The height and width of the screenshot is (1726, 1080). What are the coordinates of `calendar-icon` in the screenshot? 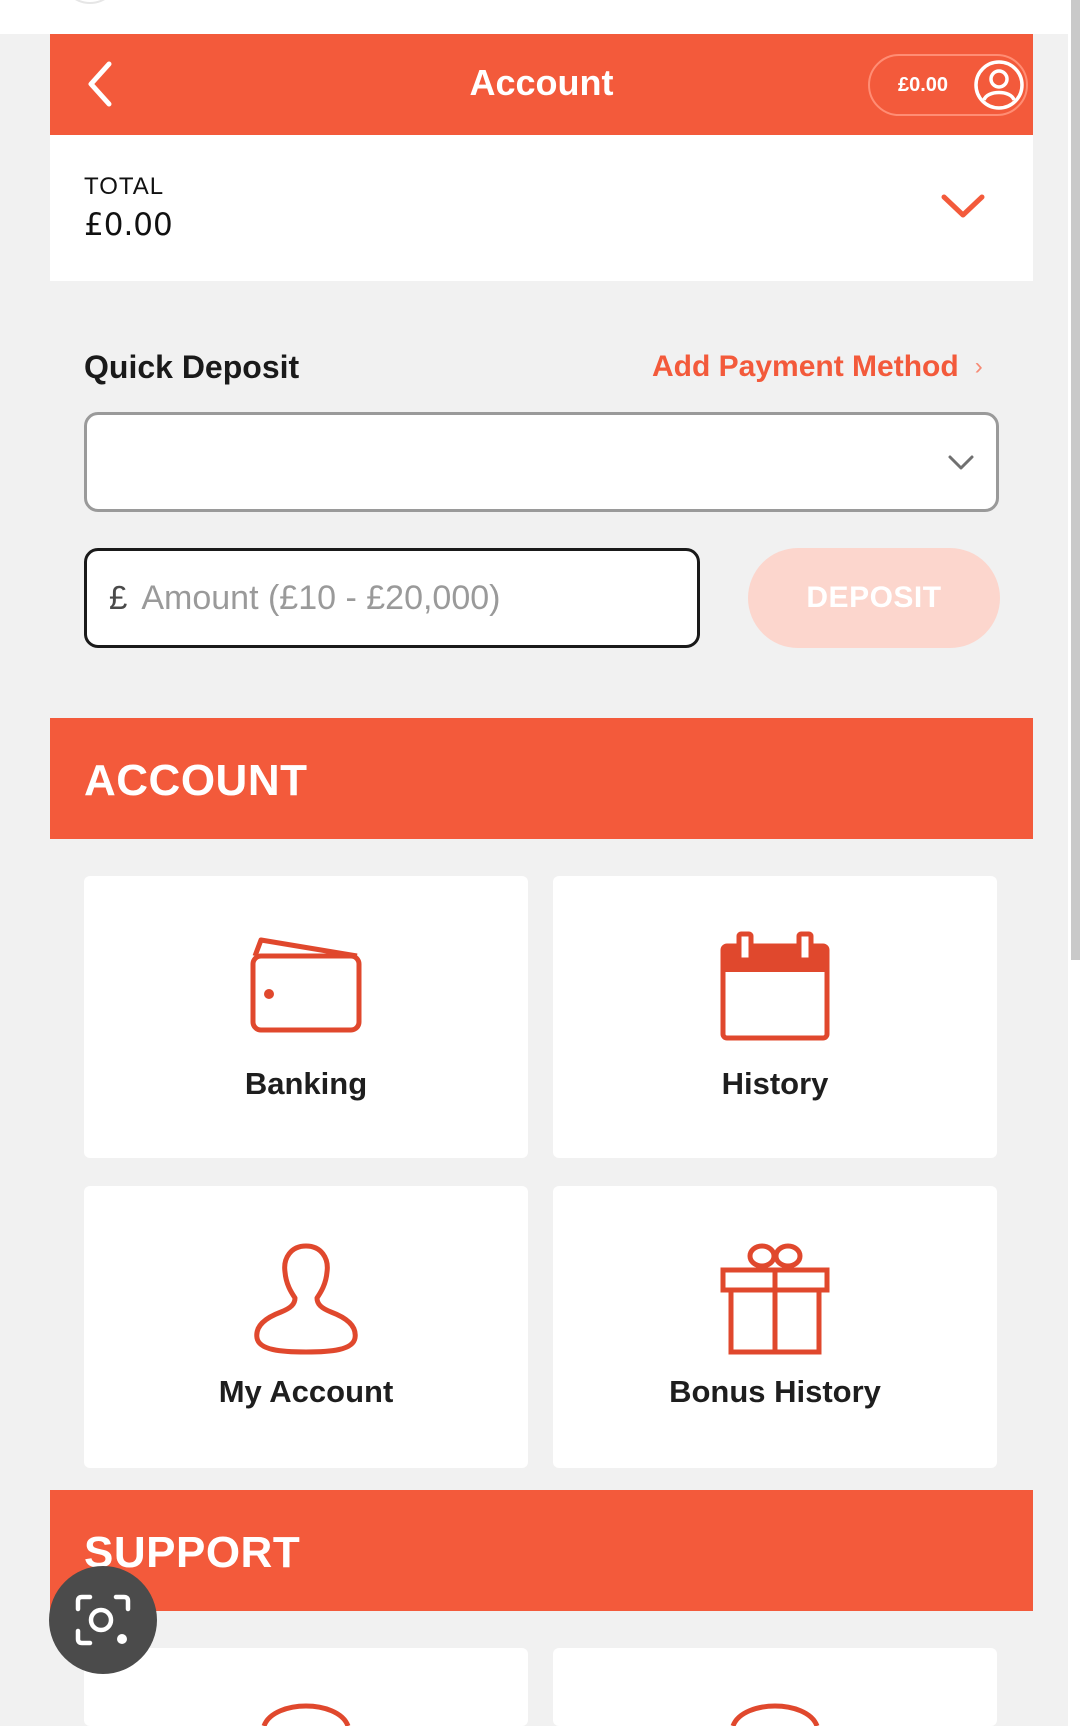 It's located at (775, 986).